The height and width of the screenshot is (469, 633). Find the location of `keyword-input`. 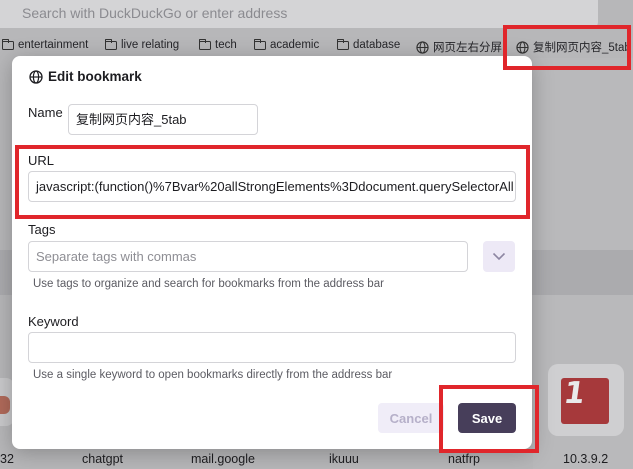

keyword-input is located at coordinates (272, 347).